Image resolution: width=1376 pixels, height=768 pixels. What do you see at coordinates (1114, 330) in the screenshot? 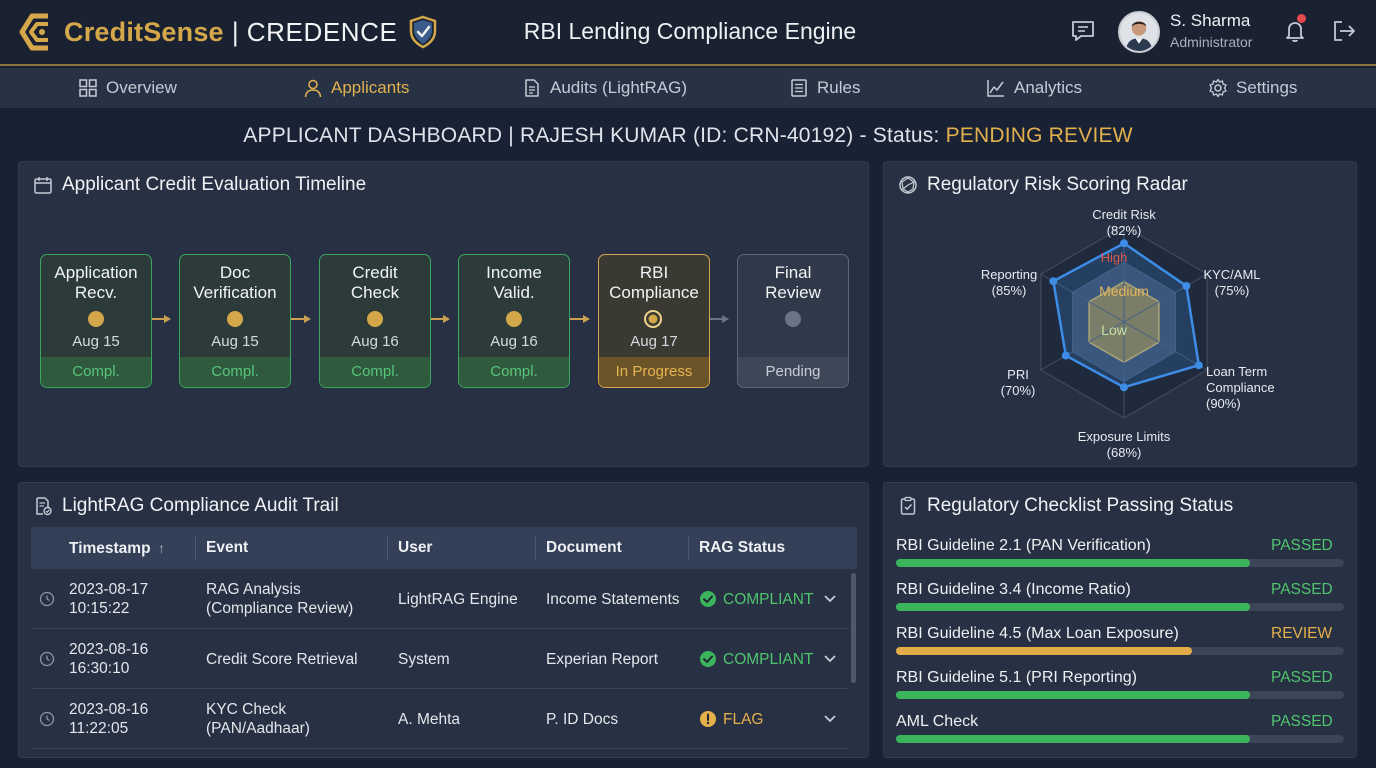
I see `radar-zone-low: Low` at bounding box center [1114, 330].